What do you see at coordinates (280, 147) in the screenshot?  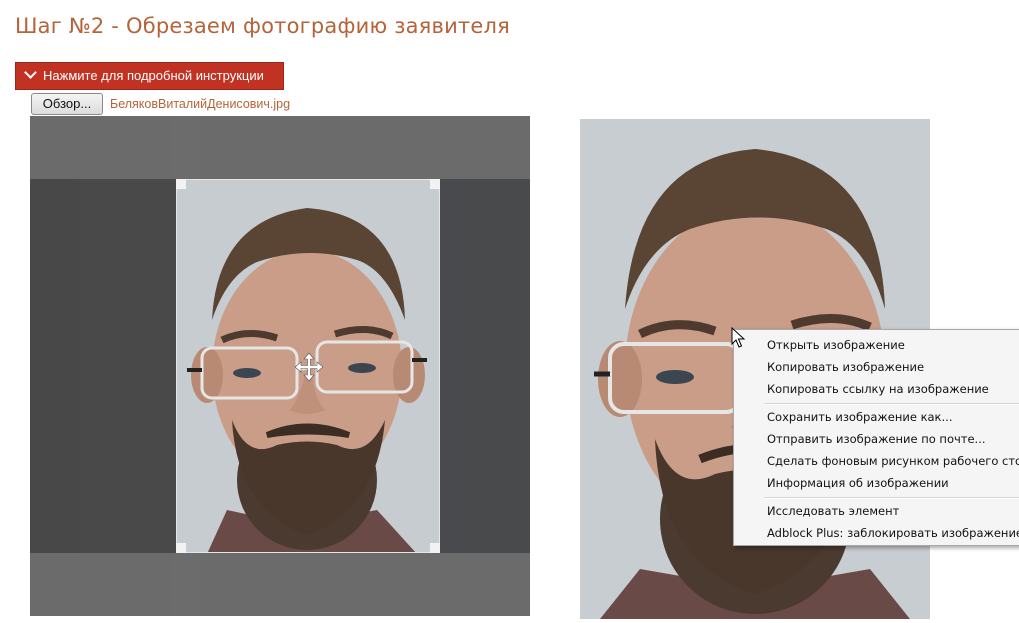 I see `crop-overlay-top` at bounding box center [280, 147].